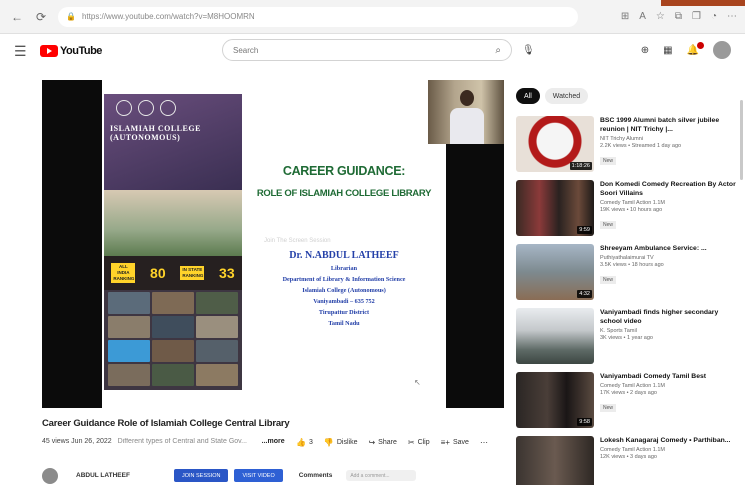 The width and height of the screenshot is (745, 485). Describe the element at coordinates (645, 50) in the screenshot. I see `create-icon: ⊕` at that location.